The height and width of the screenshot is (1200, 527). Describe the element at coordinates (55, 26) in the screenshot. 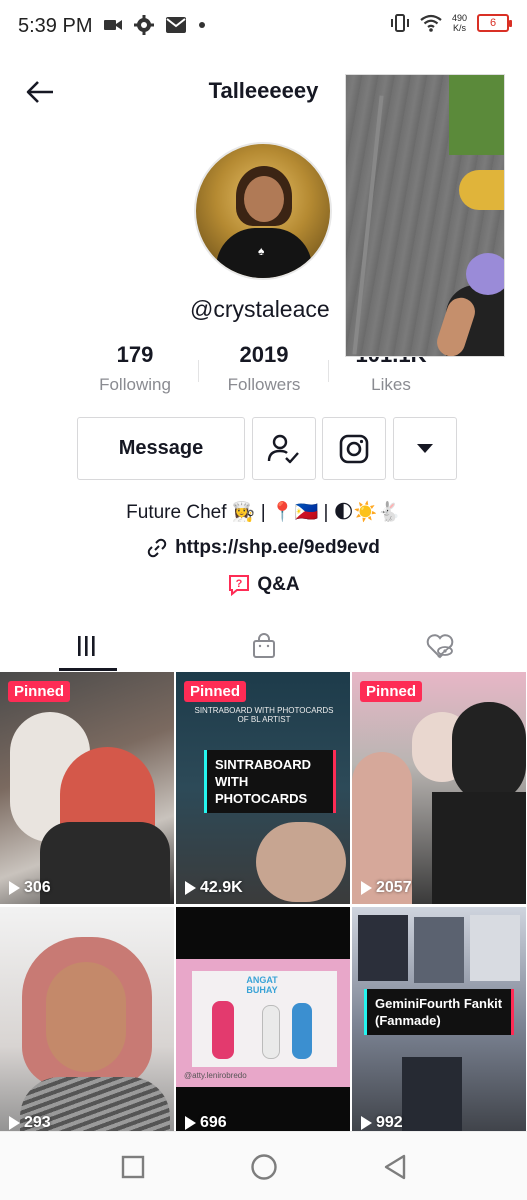

I see `status-time: 5:39 PM` at that location.